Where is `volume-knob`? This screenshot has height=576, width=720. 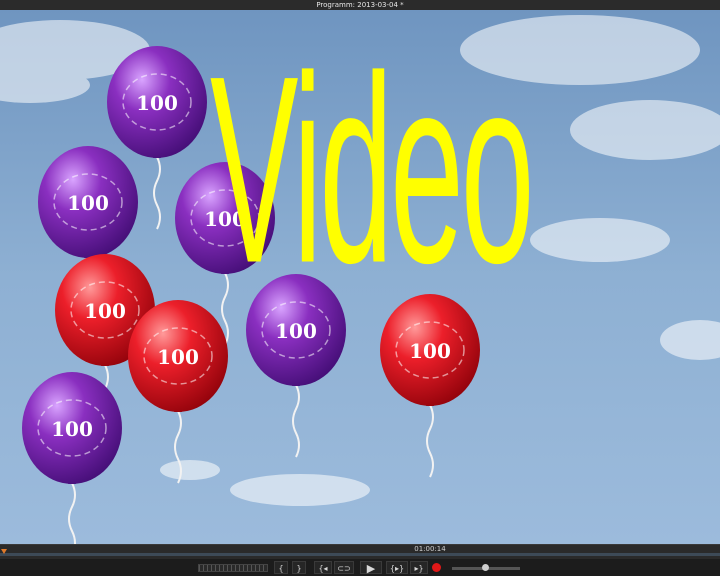 volume-knob is located at coordinates (485, 567).